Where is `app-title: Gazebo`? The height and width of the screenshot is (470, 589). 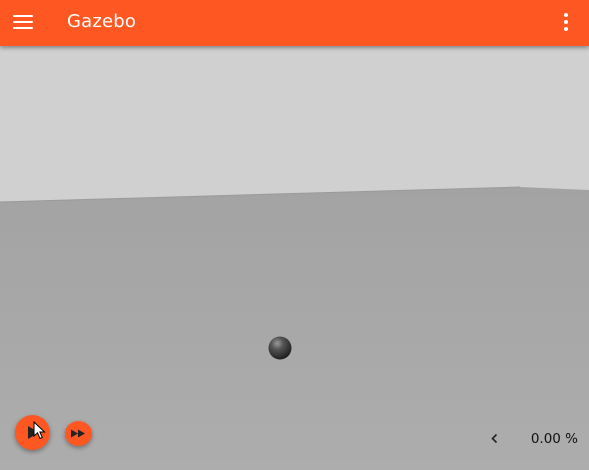
app-title: Gazebo is located at coordinates (102, 21).